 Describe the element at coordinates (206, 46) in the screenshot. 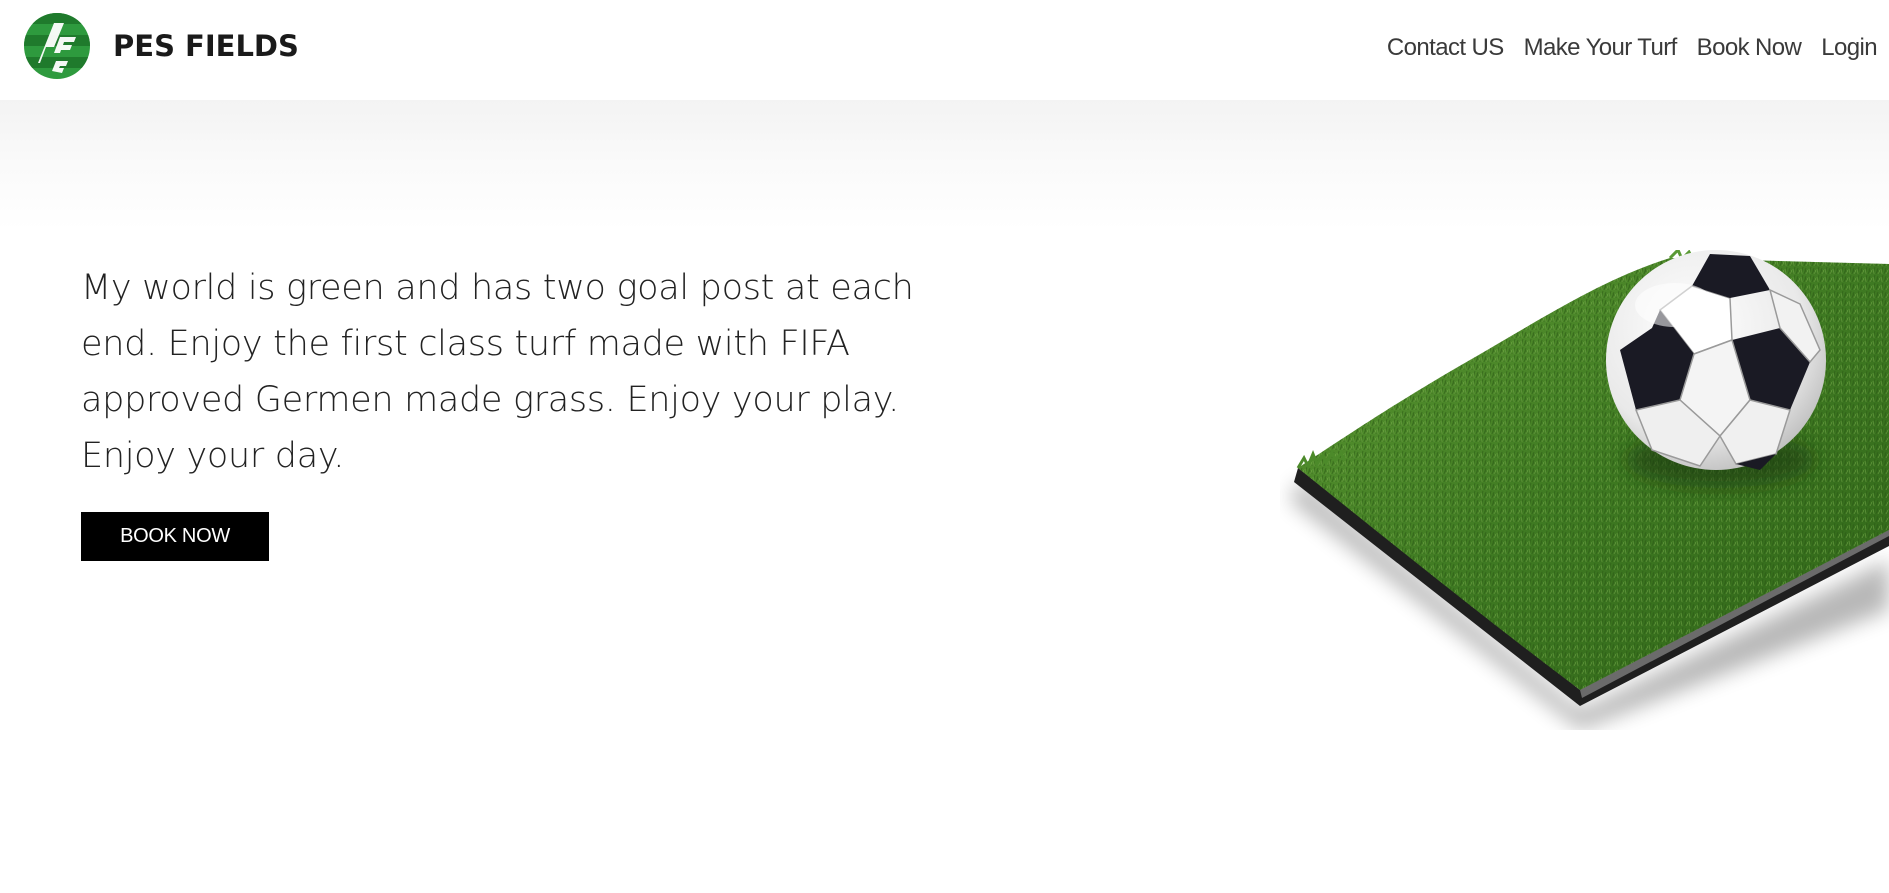

I see `brand-name: PES FIELDS` at that location.